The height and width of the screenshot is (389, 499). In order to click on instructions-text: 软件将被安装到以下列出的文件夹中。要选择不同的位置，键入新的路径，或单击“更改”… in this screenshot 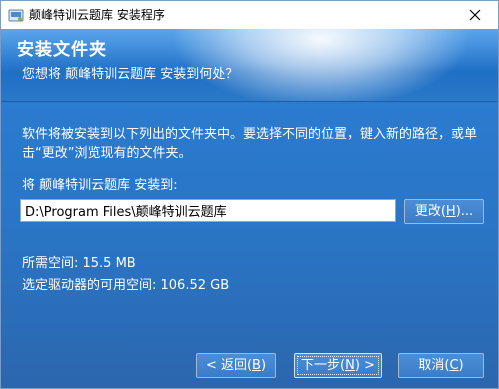, I will do `click(250, 144)`.